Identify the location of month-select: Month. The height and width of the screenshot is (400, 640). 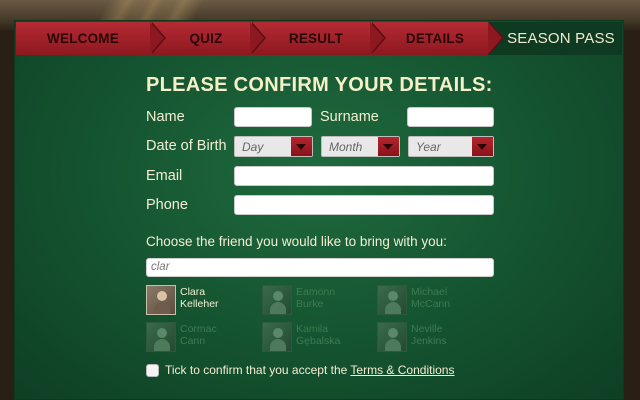
(360, 146).